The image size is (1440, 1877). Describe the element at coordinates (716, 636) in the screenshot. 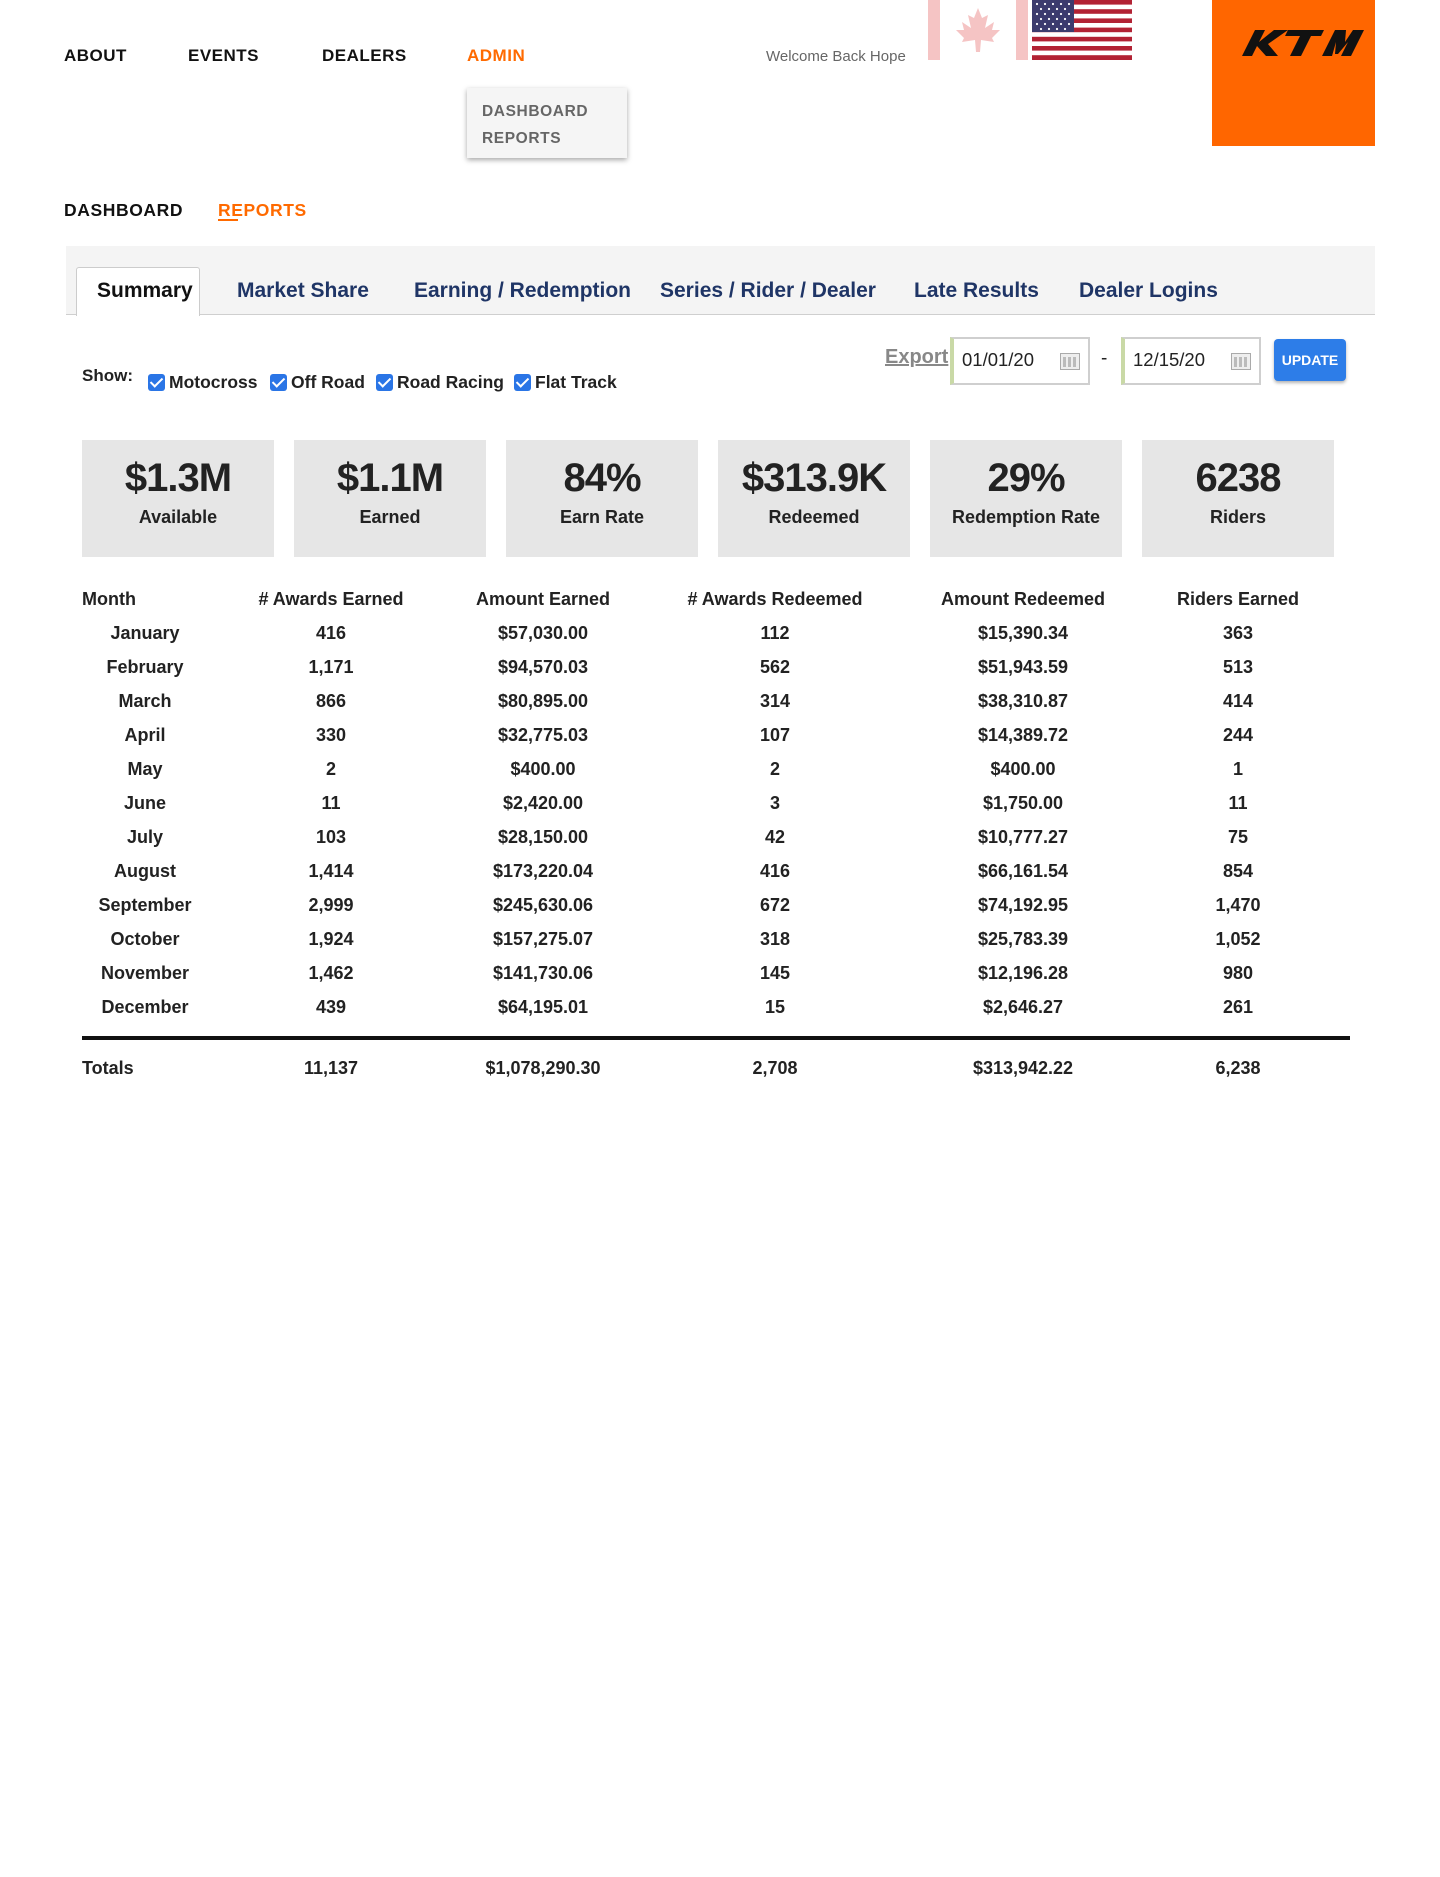

I see `table-row: January 416 $57,030.00 112 $15,390.34 363` at that location.